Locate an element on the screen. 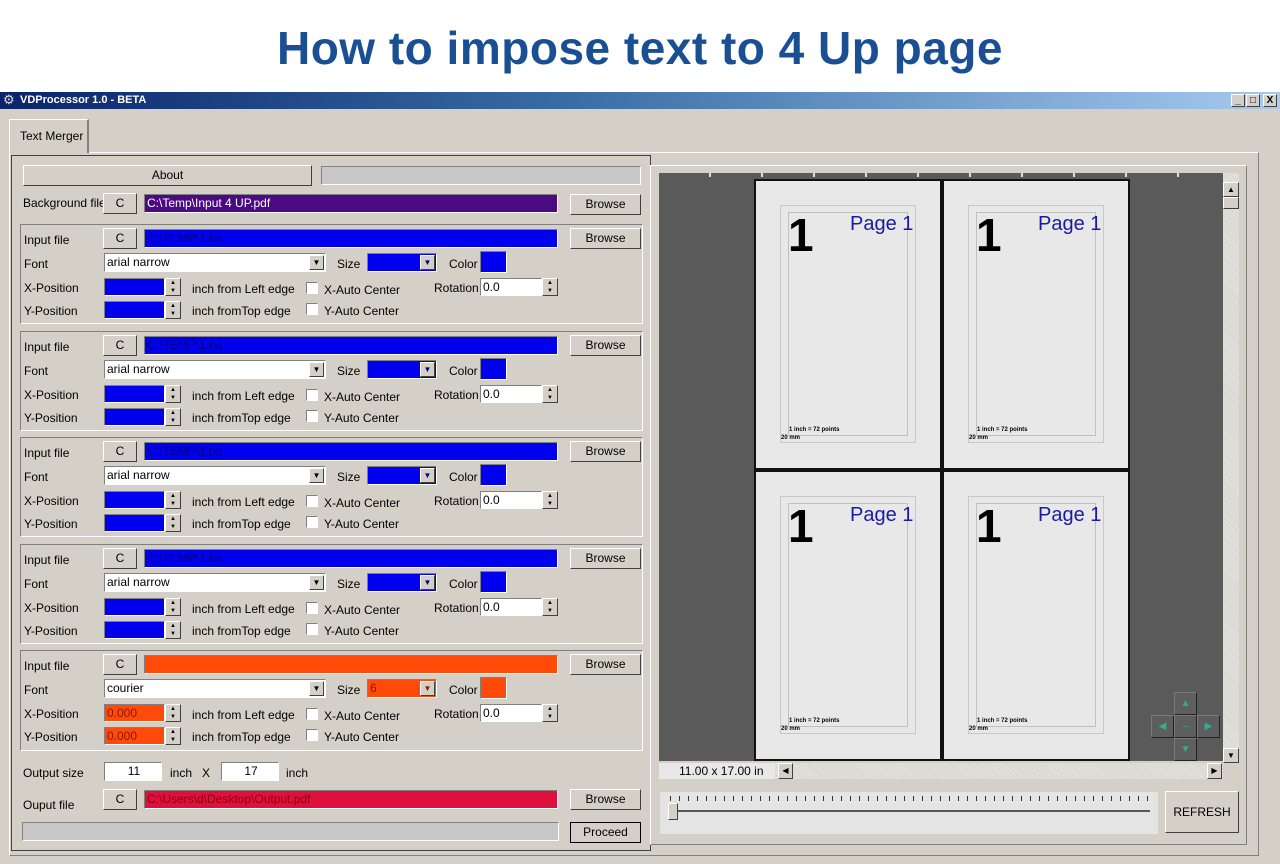  pan-center-button: – is located at coordinates (1185, 726).